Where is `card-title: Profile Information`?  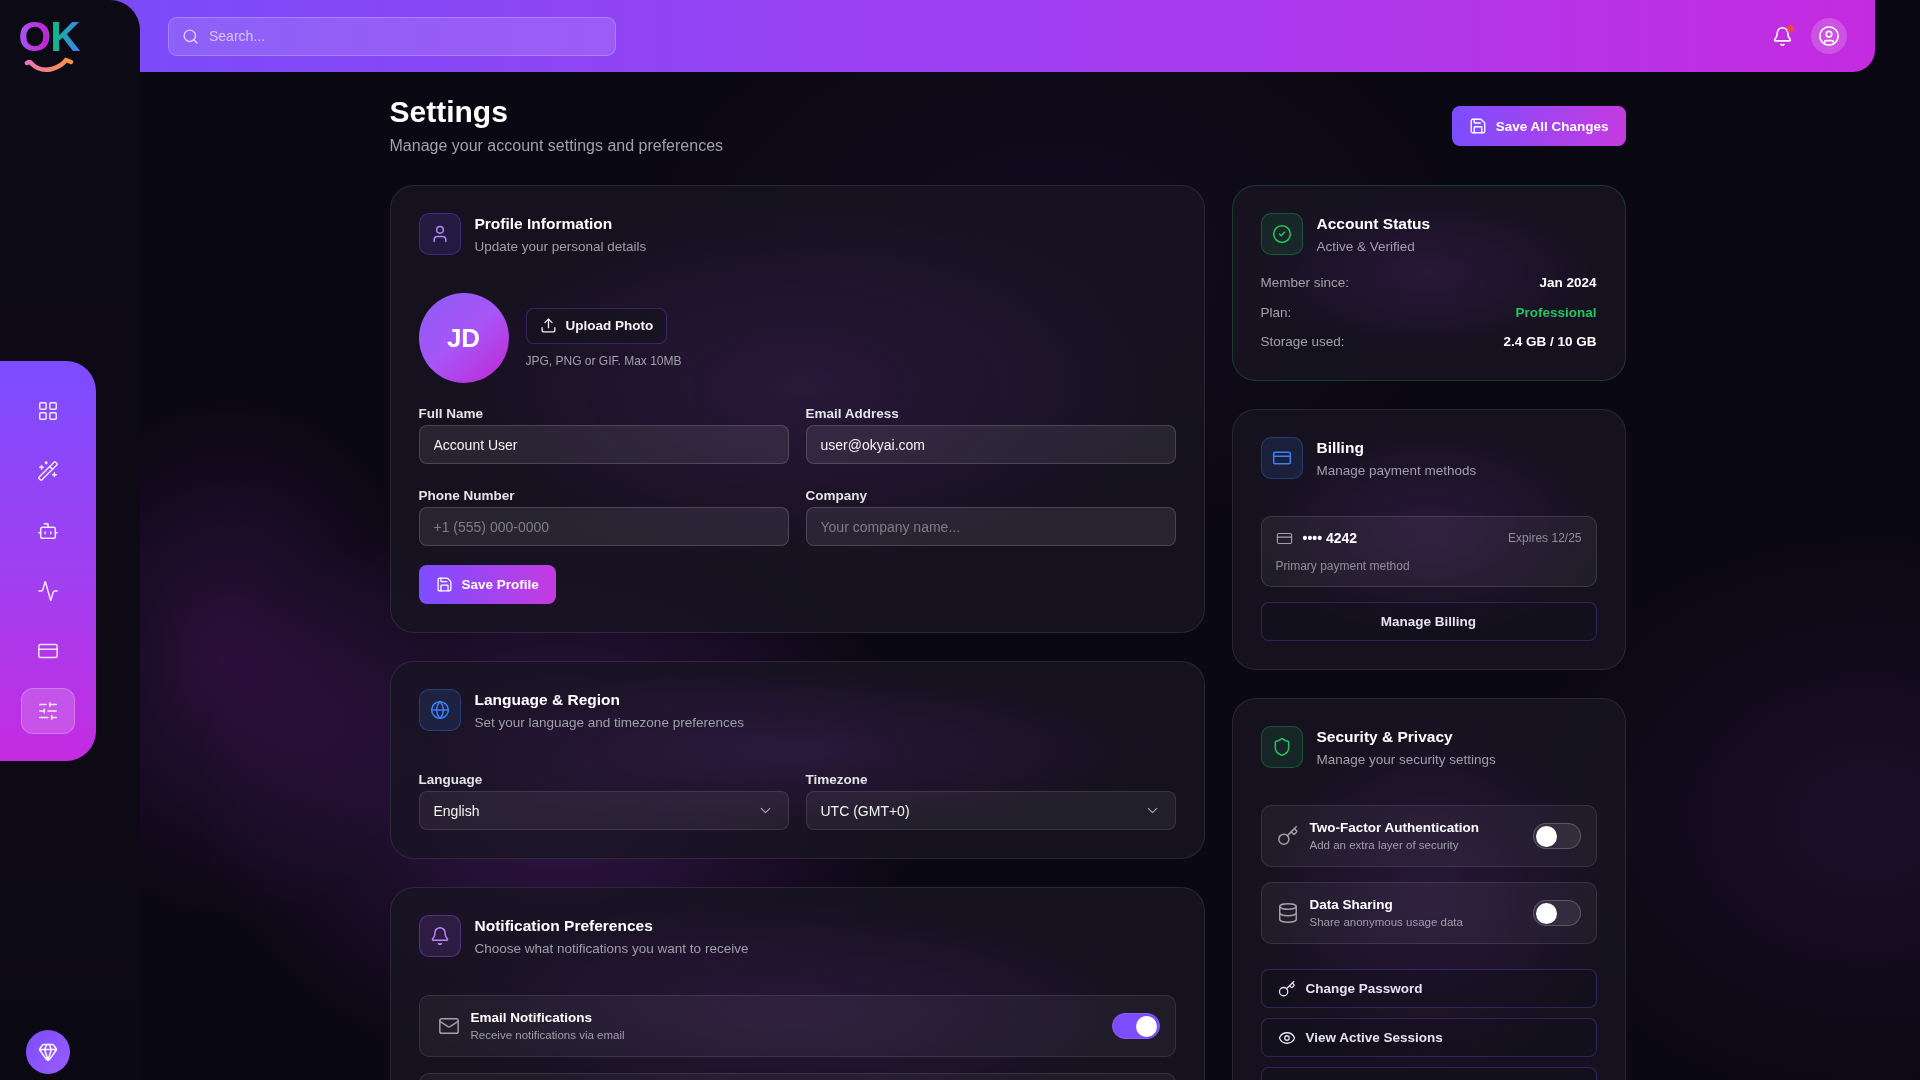 card-title: Profile Information is located at coordinates (544, 224).